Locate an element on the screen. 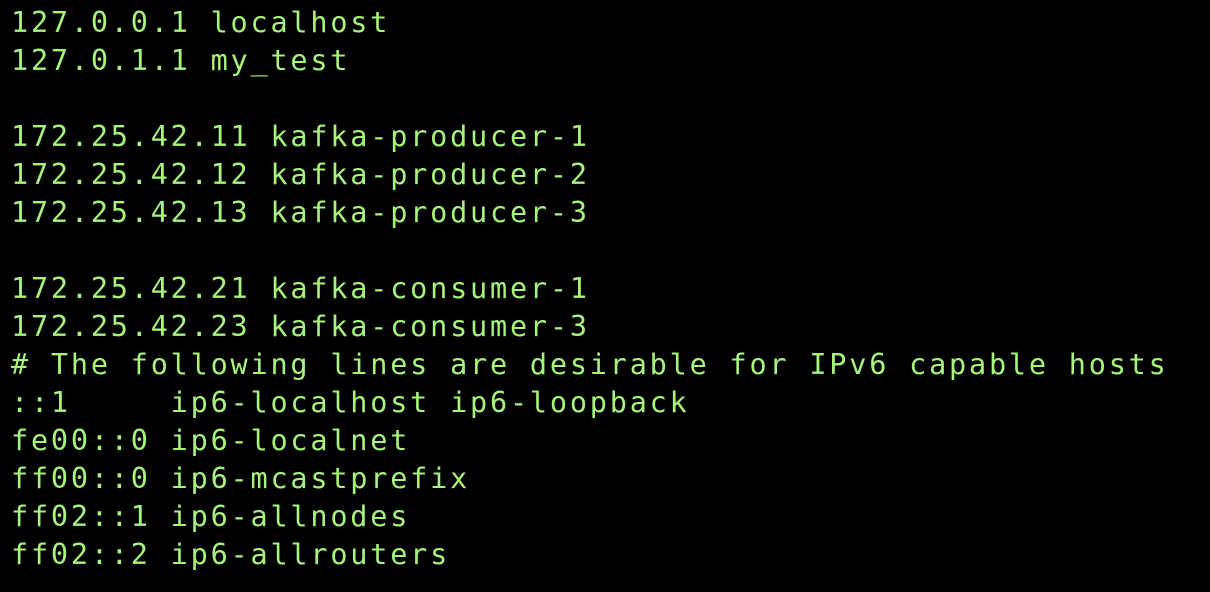 The width and height of the screenshot is (1210, 592). hosts-line-ip6-mcastprefix: ff00::0 ip6-mcastprefix is located at coordinates (241, 478).